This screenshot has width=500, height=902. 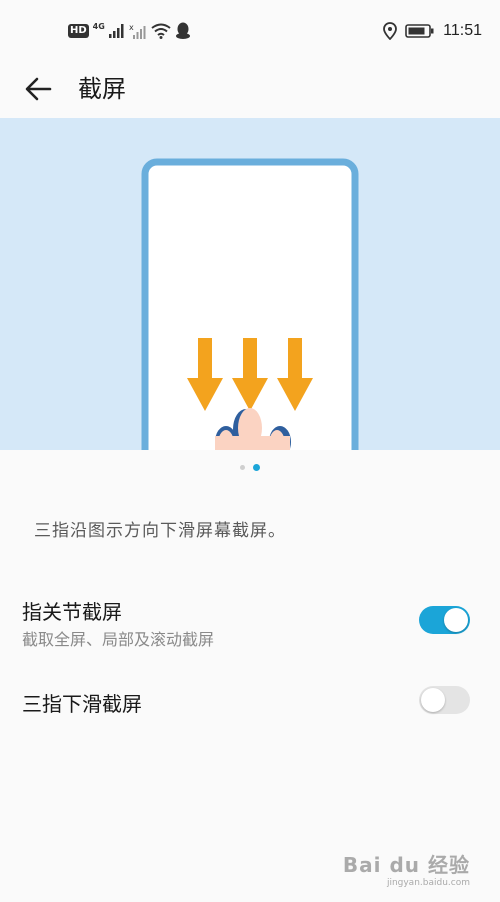 I want to click on setting-three-finger-screenshot: 三指下滑截屏, so click(x=250, y=702).